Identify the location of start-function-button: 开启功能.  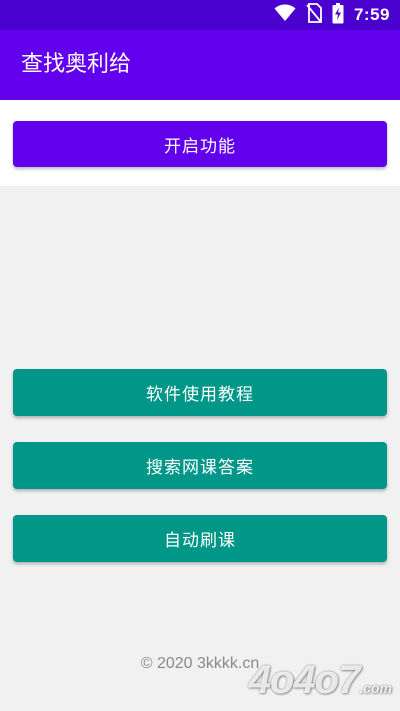
(200, 144).